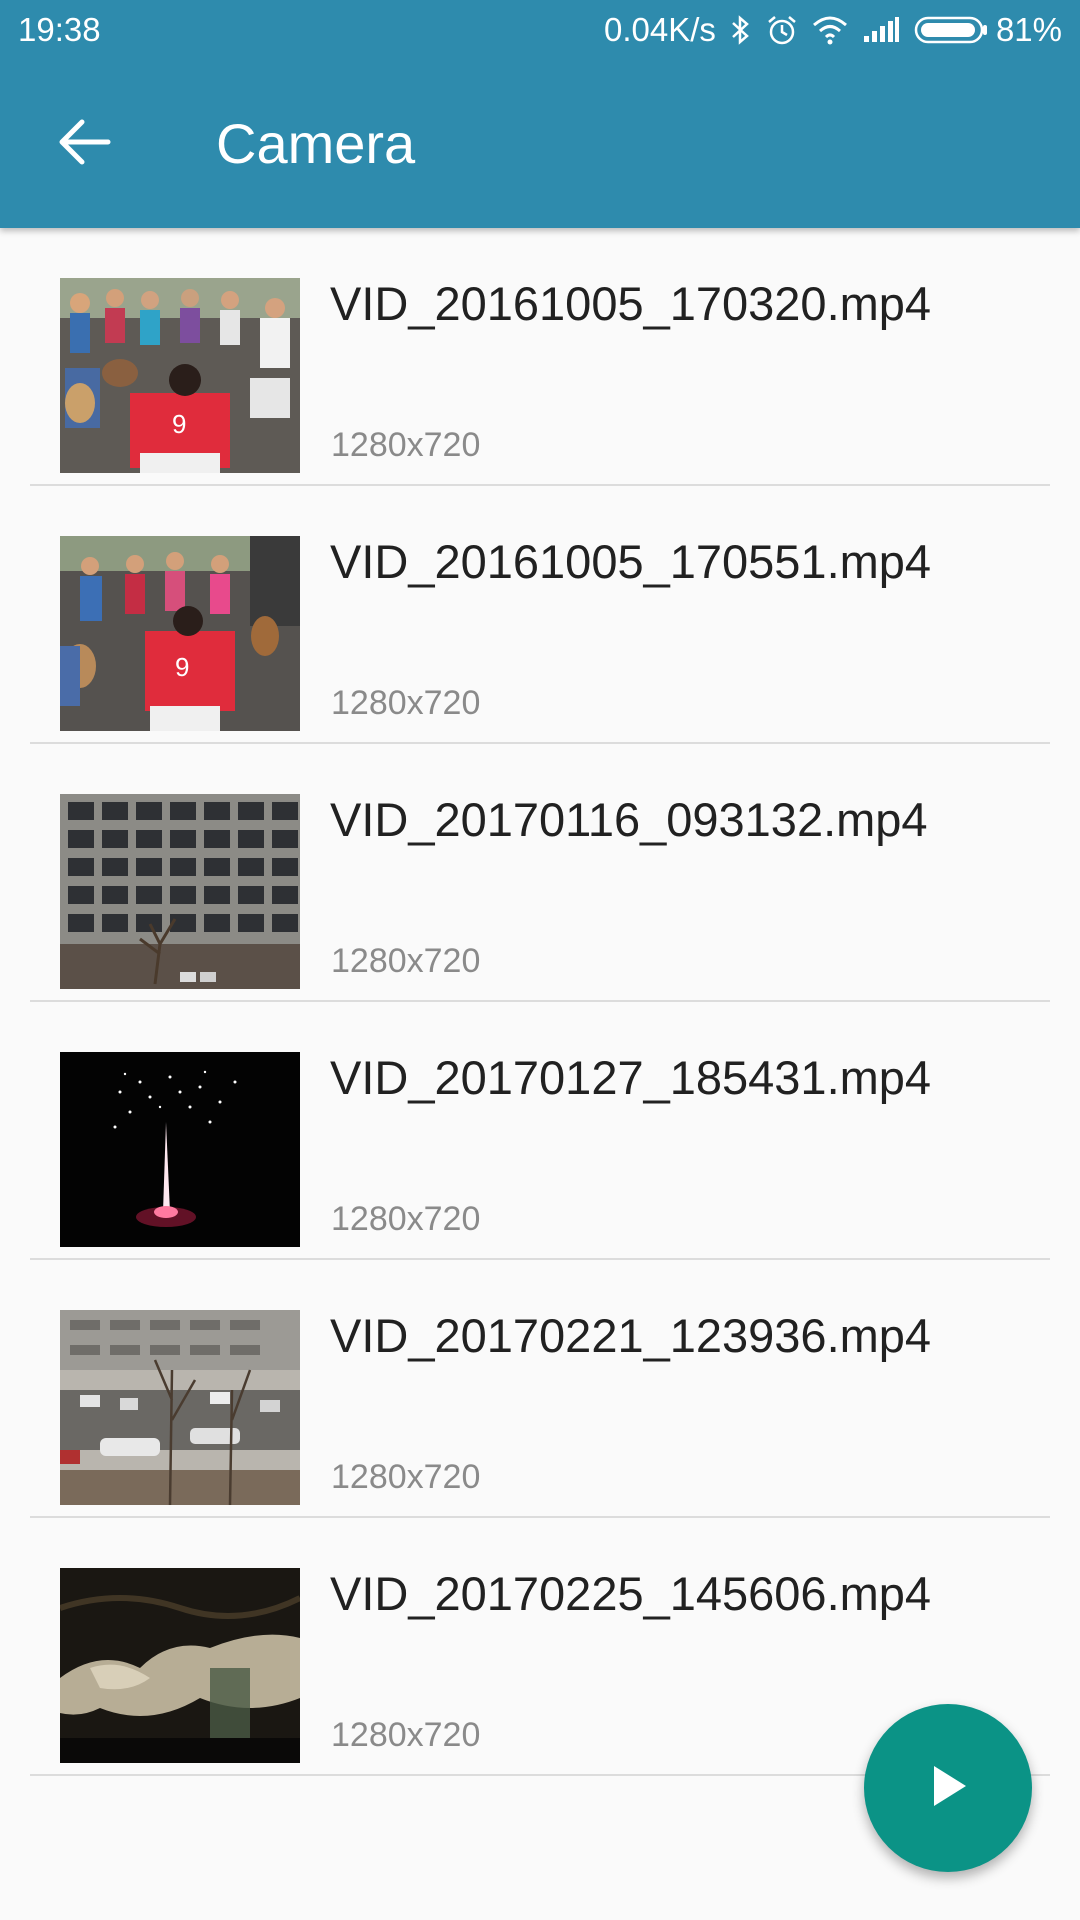 The image size is (1080, 1920). Describe the element at coordinates (1028, 29) in the screenshot. I see `battery-percent: 81%` at that location.